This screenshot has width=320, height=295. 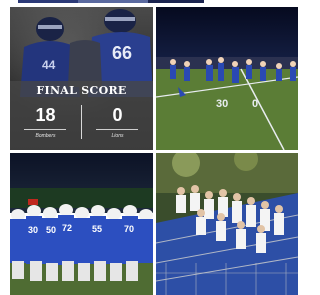 What do you see at coordinates (67, 228) in the screenshot?
I see `svg-text: 72` at bounding box center [67, 228].